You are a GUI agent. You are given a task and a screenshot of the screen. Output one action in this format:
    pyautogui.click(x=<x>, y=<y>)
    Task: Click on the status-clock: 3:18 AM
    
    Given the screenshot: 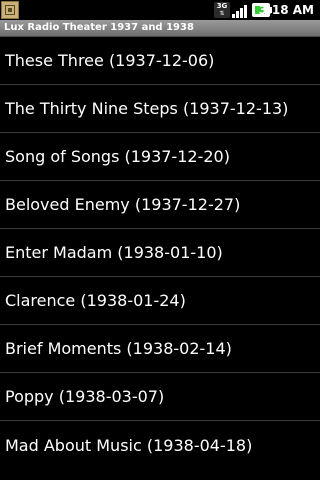 What is the action you would take?
    pyautogui.click(x=286, y=10)
    